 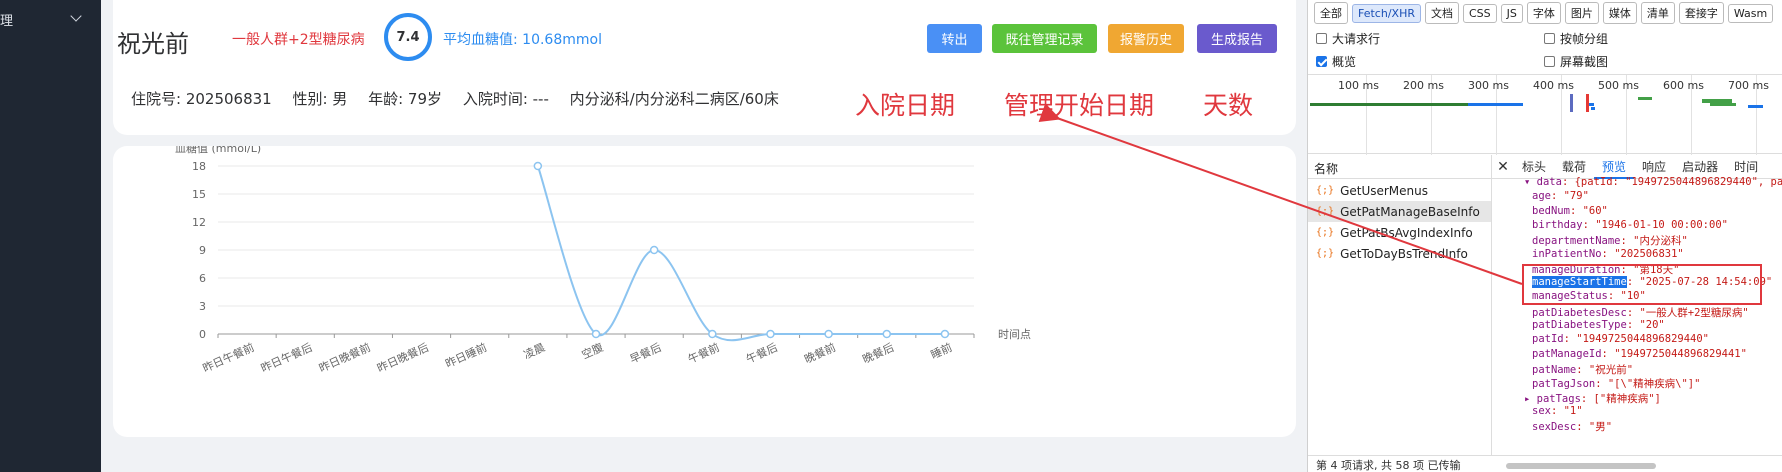 I want to click on timeline-label: 300 ms, so click(x=1488, y=85).